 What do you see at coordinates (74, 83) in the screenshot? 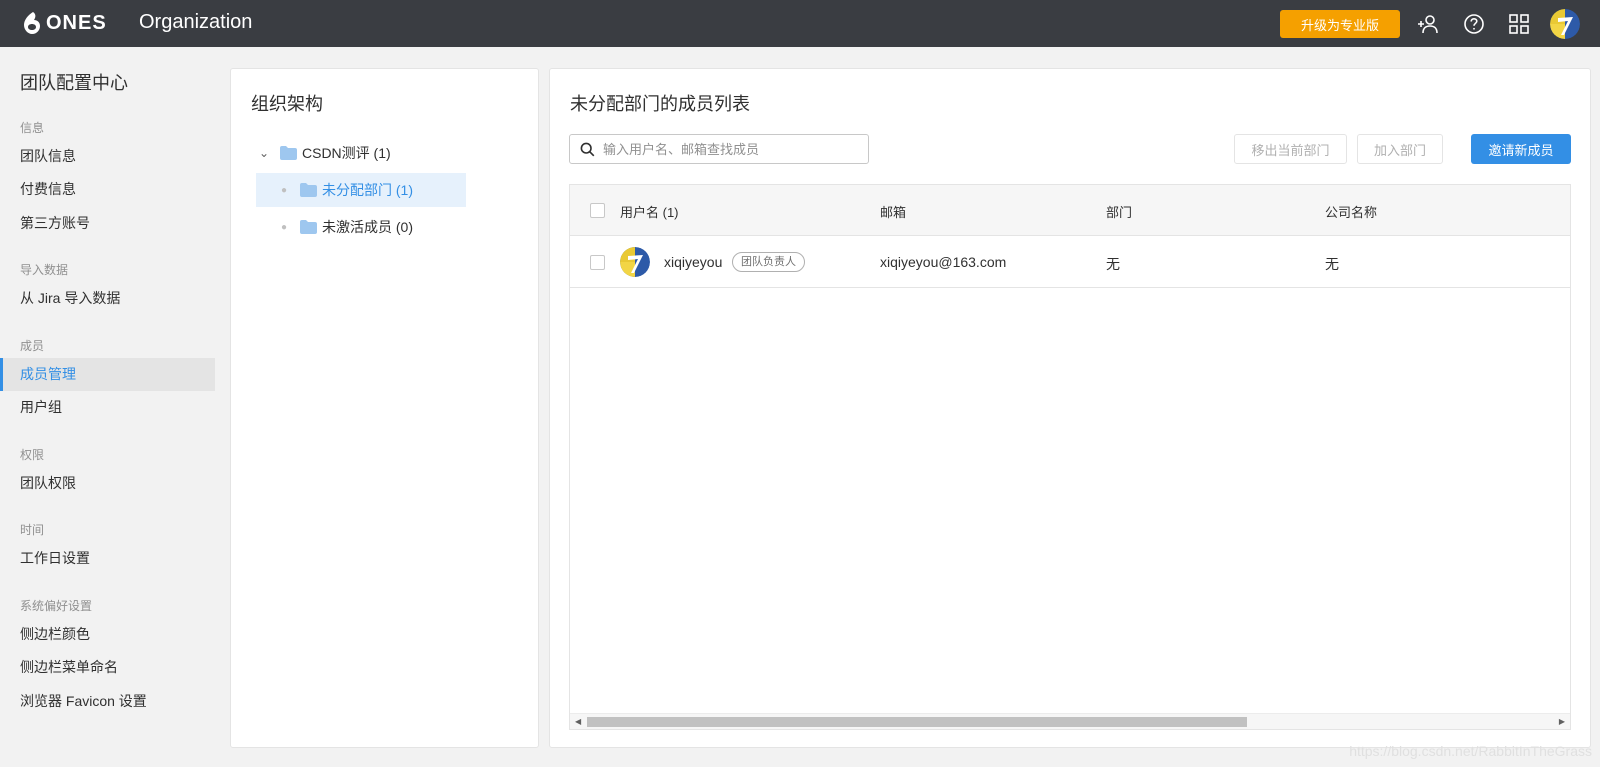
I see `sidebar-title: 团队配置中心` at bounding box center [74, 83].